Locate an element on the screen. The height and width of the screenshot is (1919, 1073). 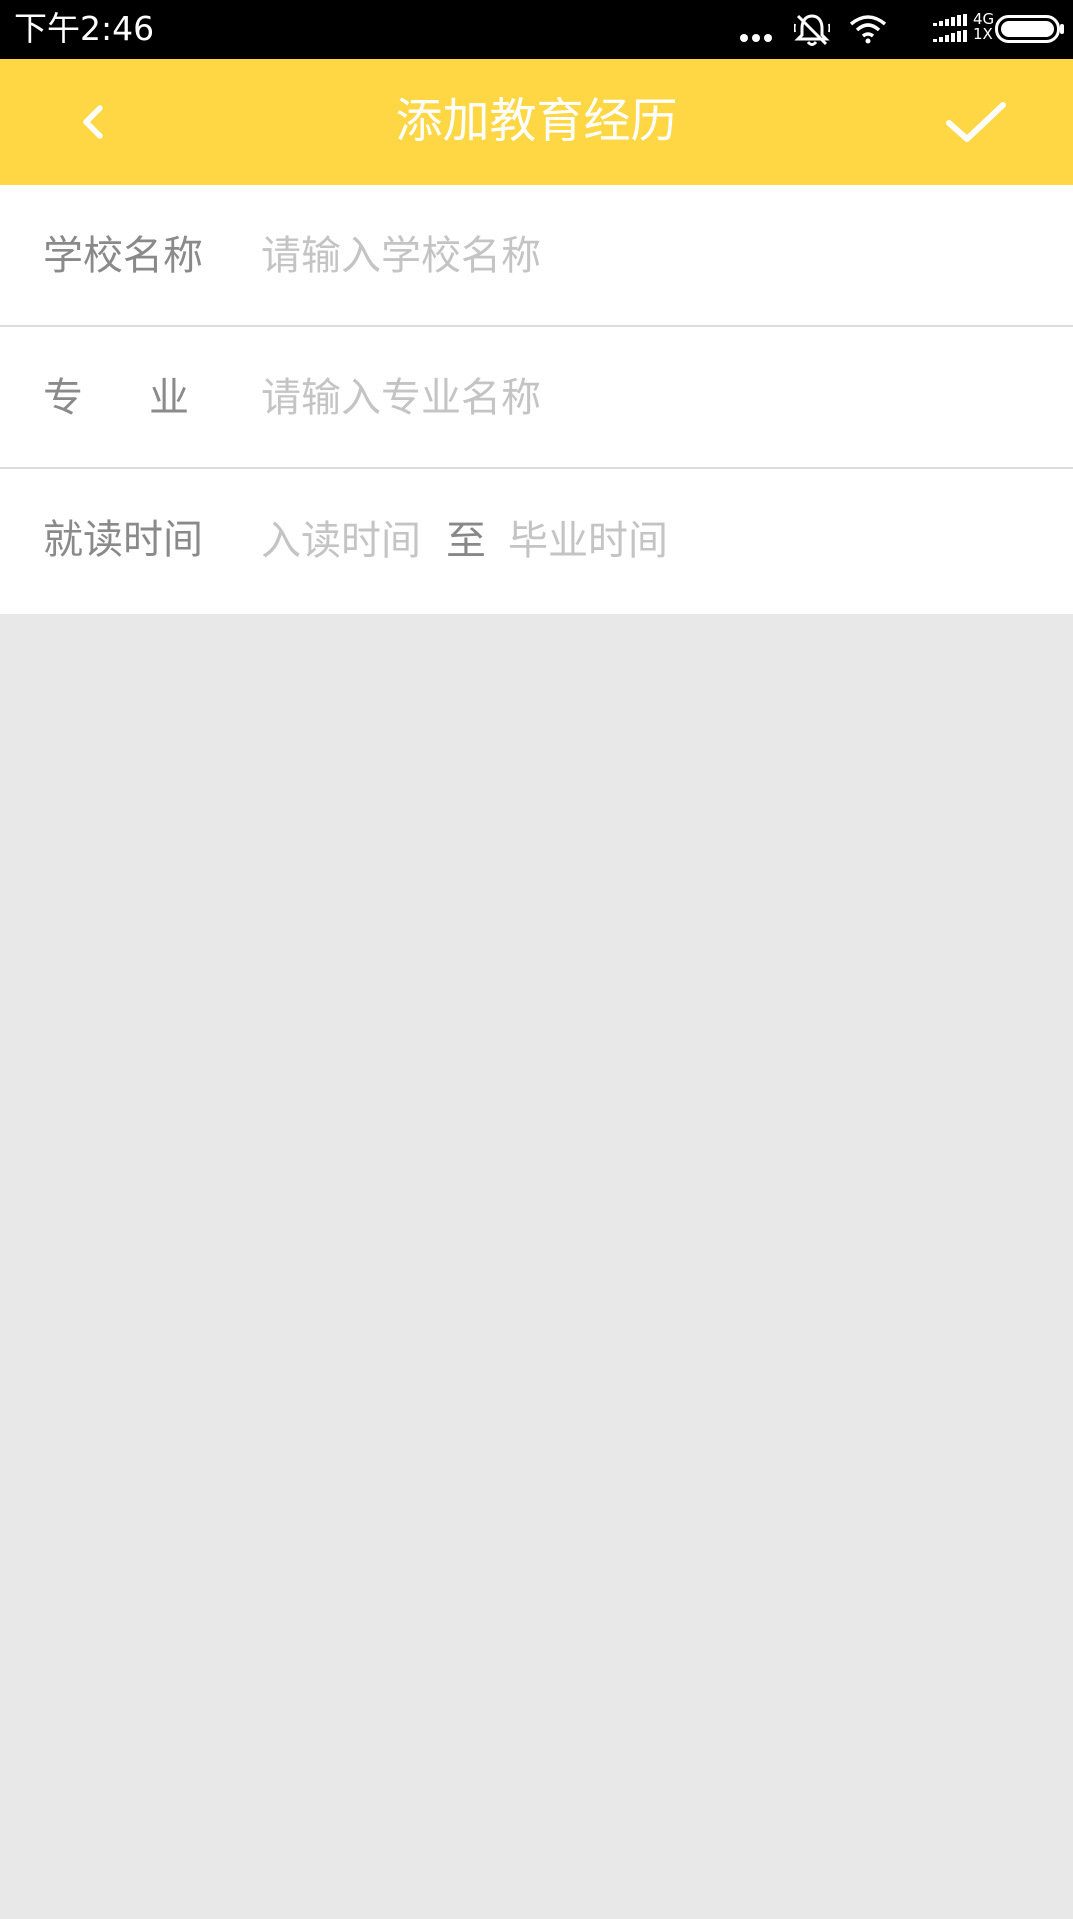
wifi-icon is located at coordinates (868, 29).